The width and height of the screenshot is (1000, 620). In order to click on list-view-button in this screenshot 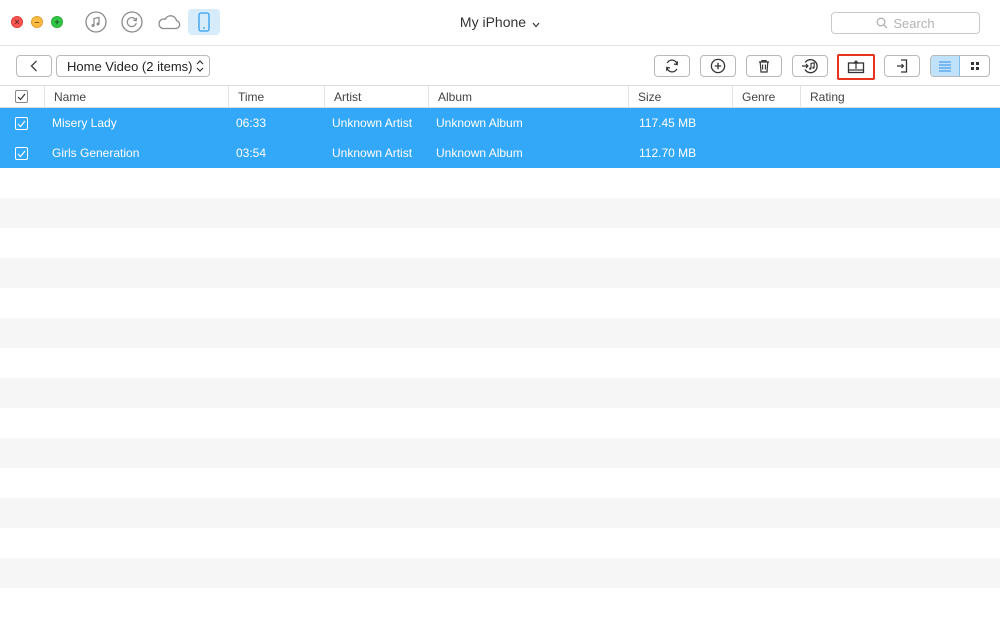, I will do `click(946, 66)`.